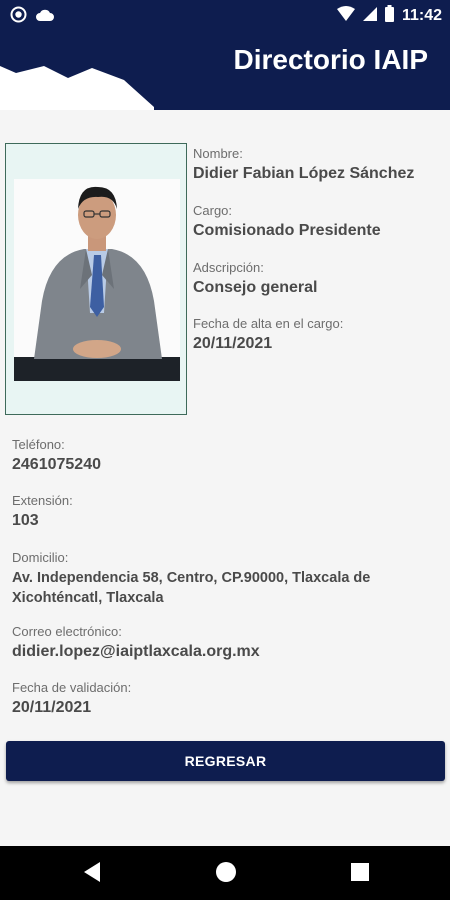  I want to click on home-nav-icon, so click(226, 874).